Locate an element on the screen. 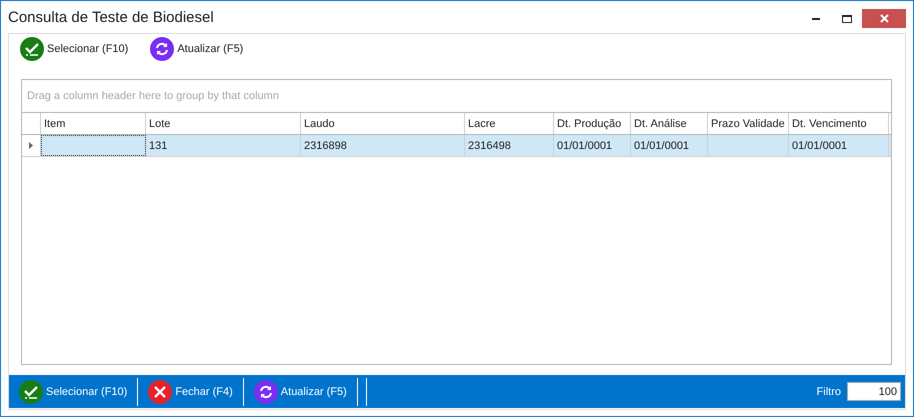 This screenshot has width=914, height=417. window-title: Consulta de Teste de Biodiesel is located at coordinates (111, 17).